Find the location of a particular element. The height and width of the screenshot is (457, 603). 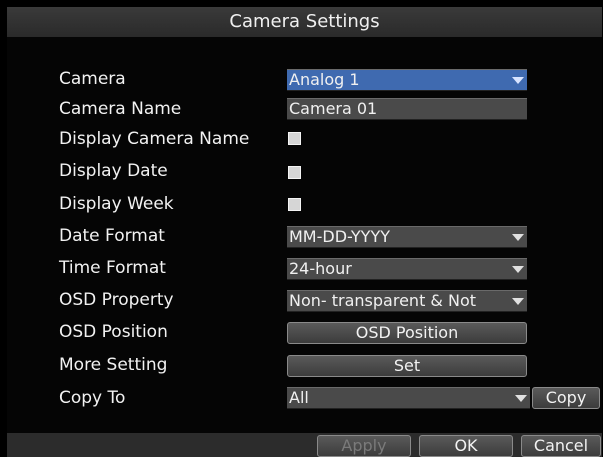

date-format-label: Date Format is located at coordinates (112, 236).